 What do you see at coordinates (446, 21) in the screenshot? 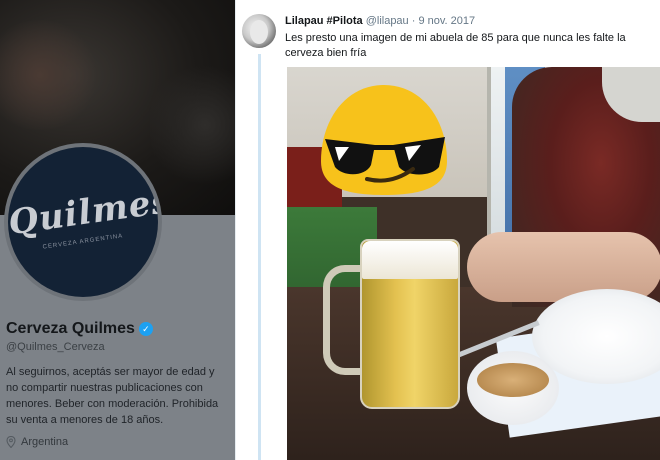
I see `tweet-date: 9 nov. 2017` at bounding box center [446, 21].